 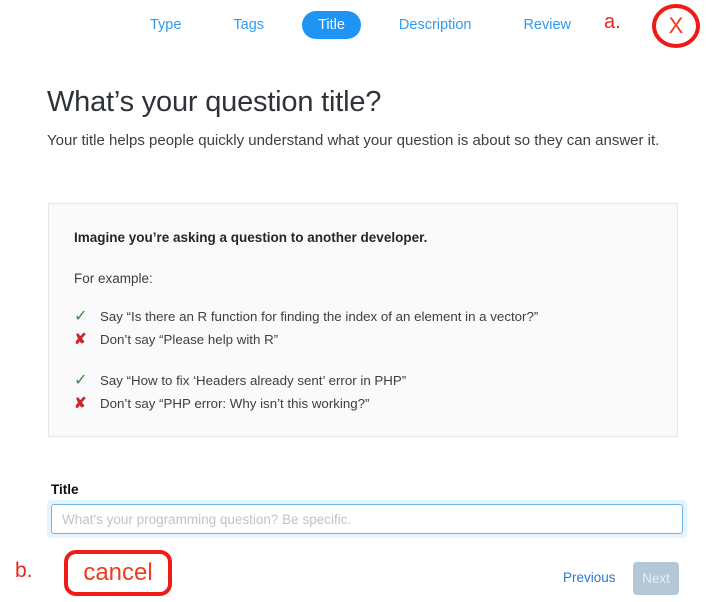 What do you see at coordinates (612, 22) in the screenshot?
I see `annotation-a-label: a.` at bounding box center [612, 22].